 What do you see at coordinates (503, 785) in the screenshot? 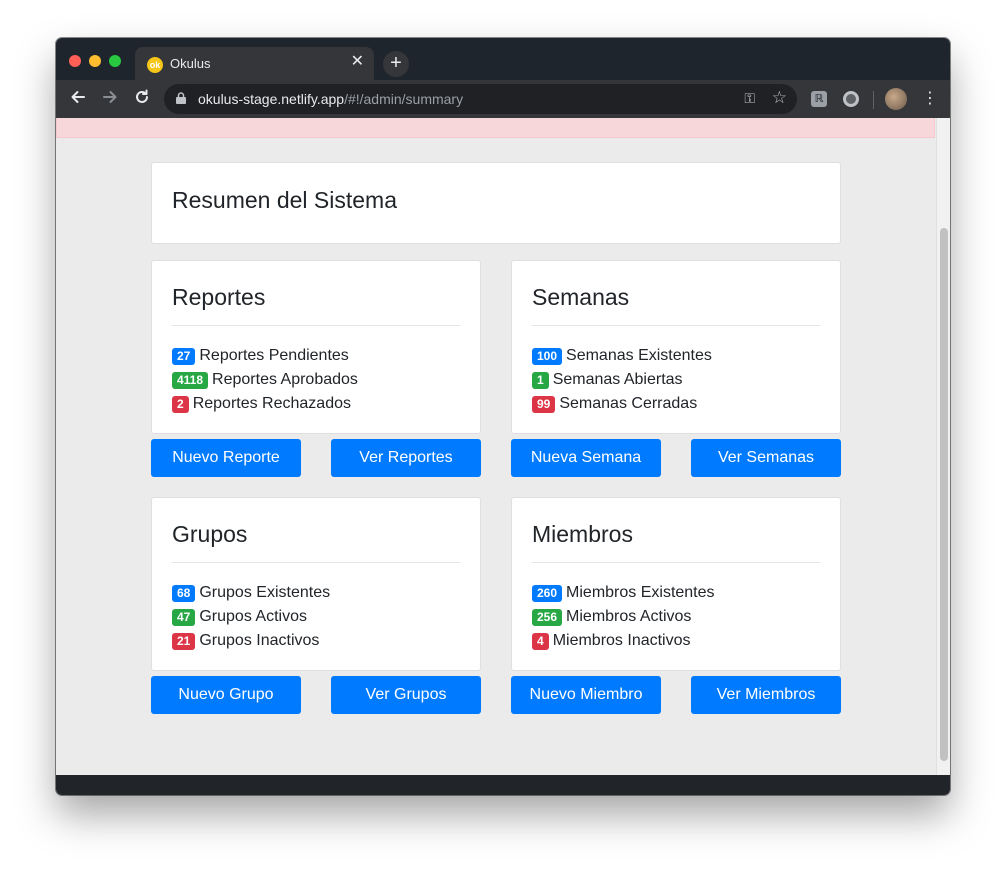
I see `page-footer` at bounding box center [503, 785].